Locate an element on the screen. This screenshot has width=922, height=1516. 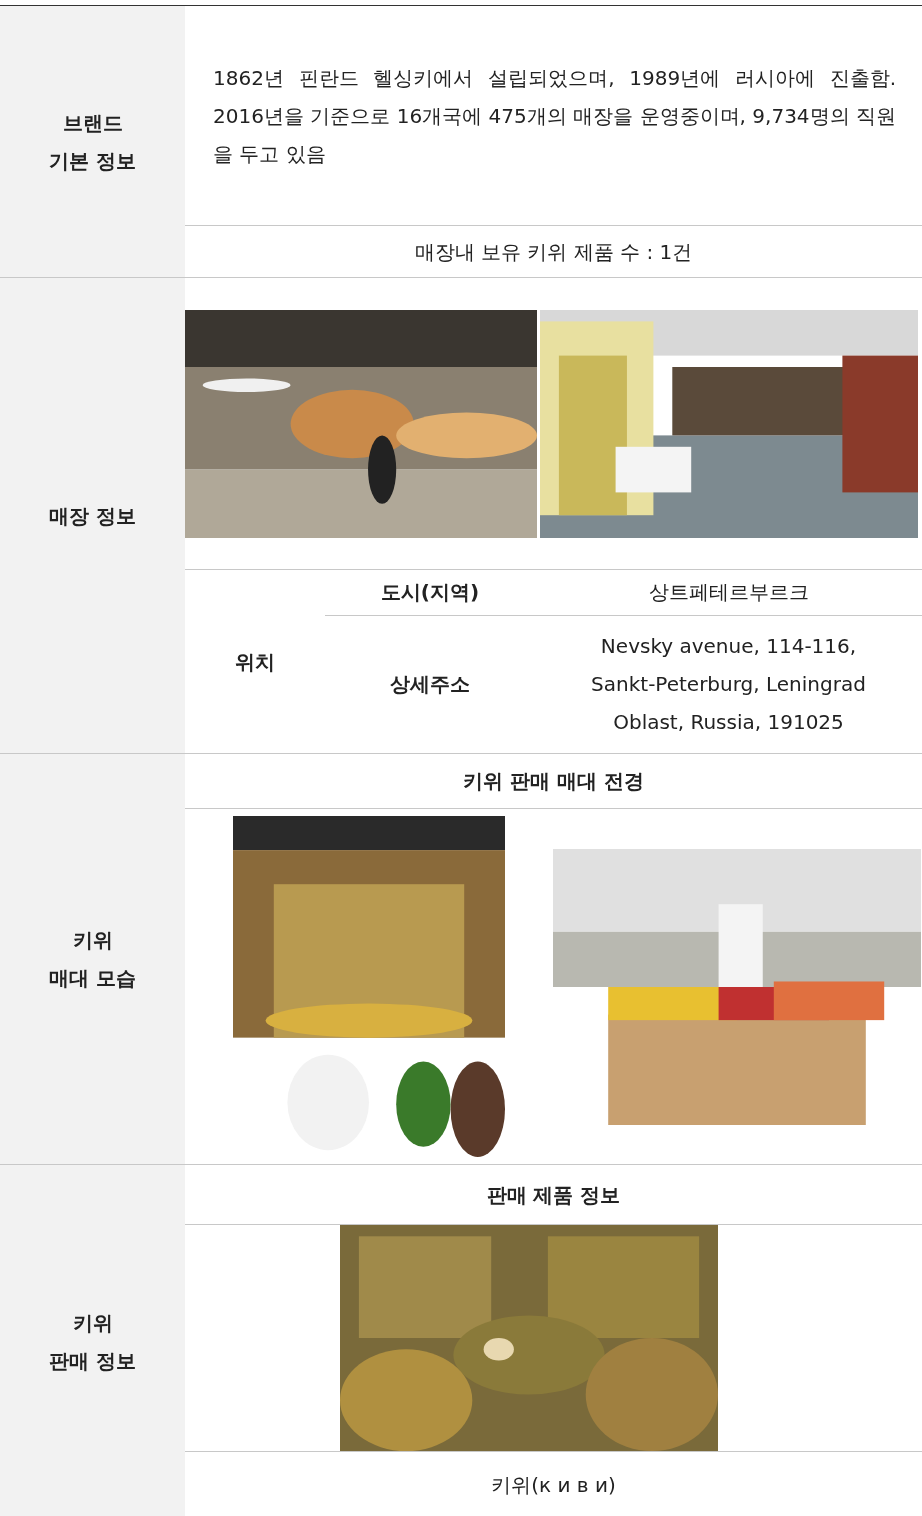
section-label: 매대 모습 is located at coordinates (92, 978).